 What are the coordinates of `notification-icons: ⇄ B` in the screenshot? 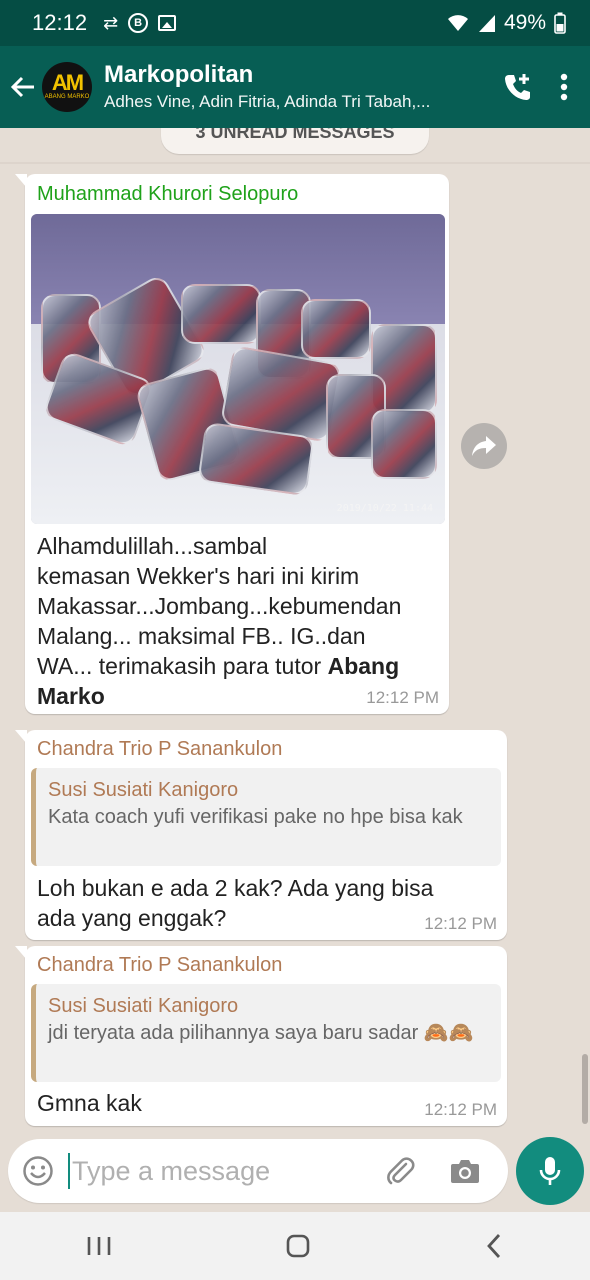 It's located at (140, 23).